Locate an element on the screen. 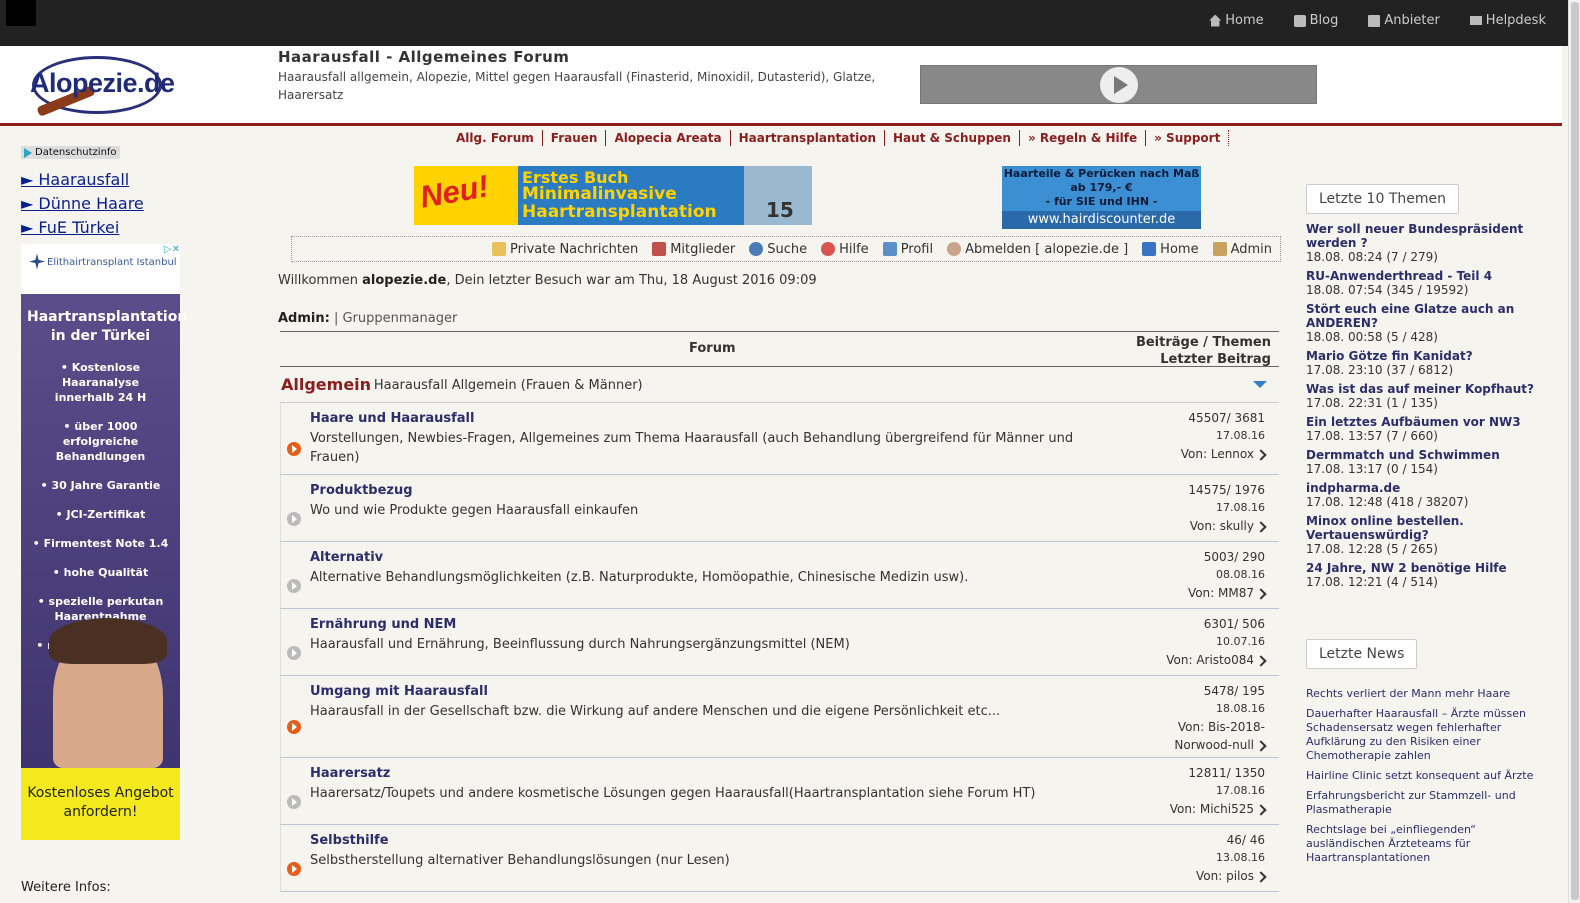 The image size is (1580, 903). scrollbar-thumb is located at coordinates (1575, 451).